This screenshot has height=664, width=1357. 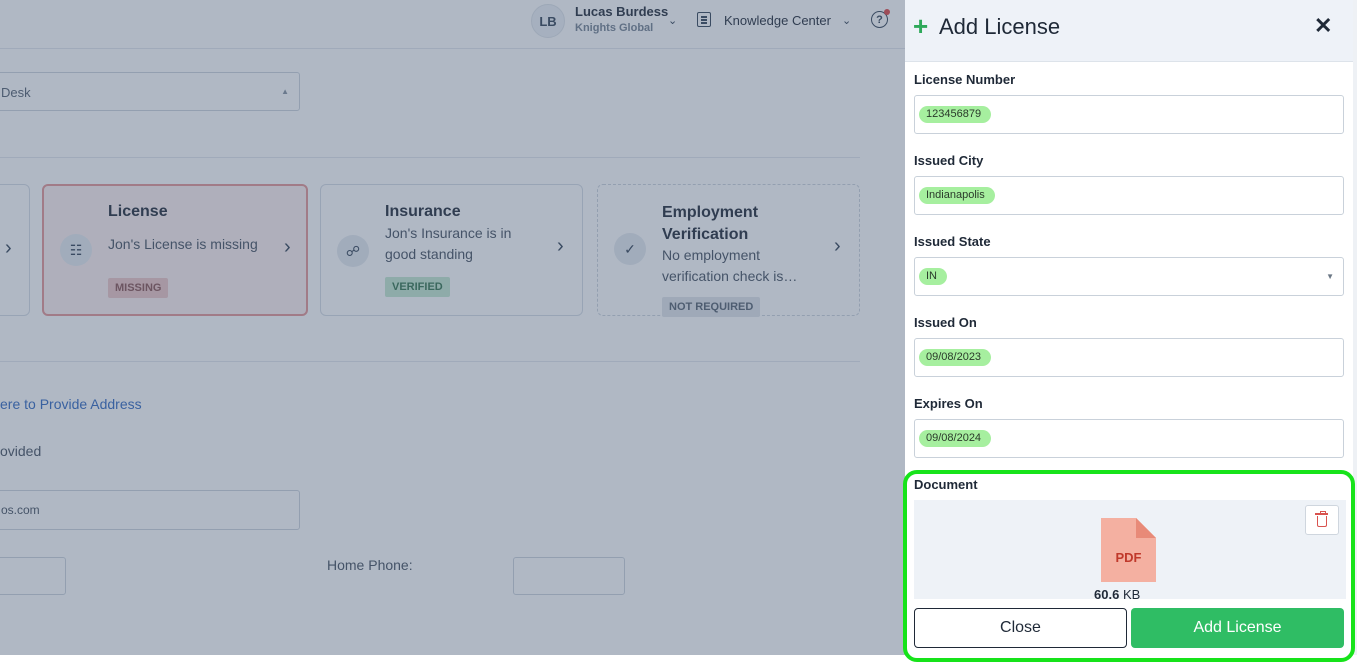 I want to click on license-number-input: 123456879, so click(x=1129, y=114).